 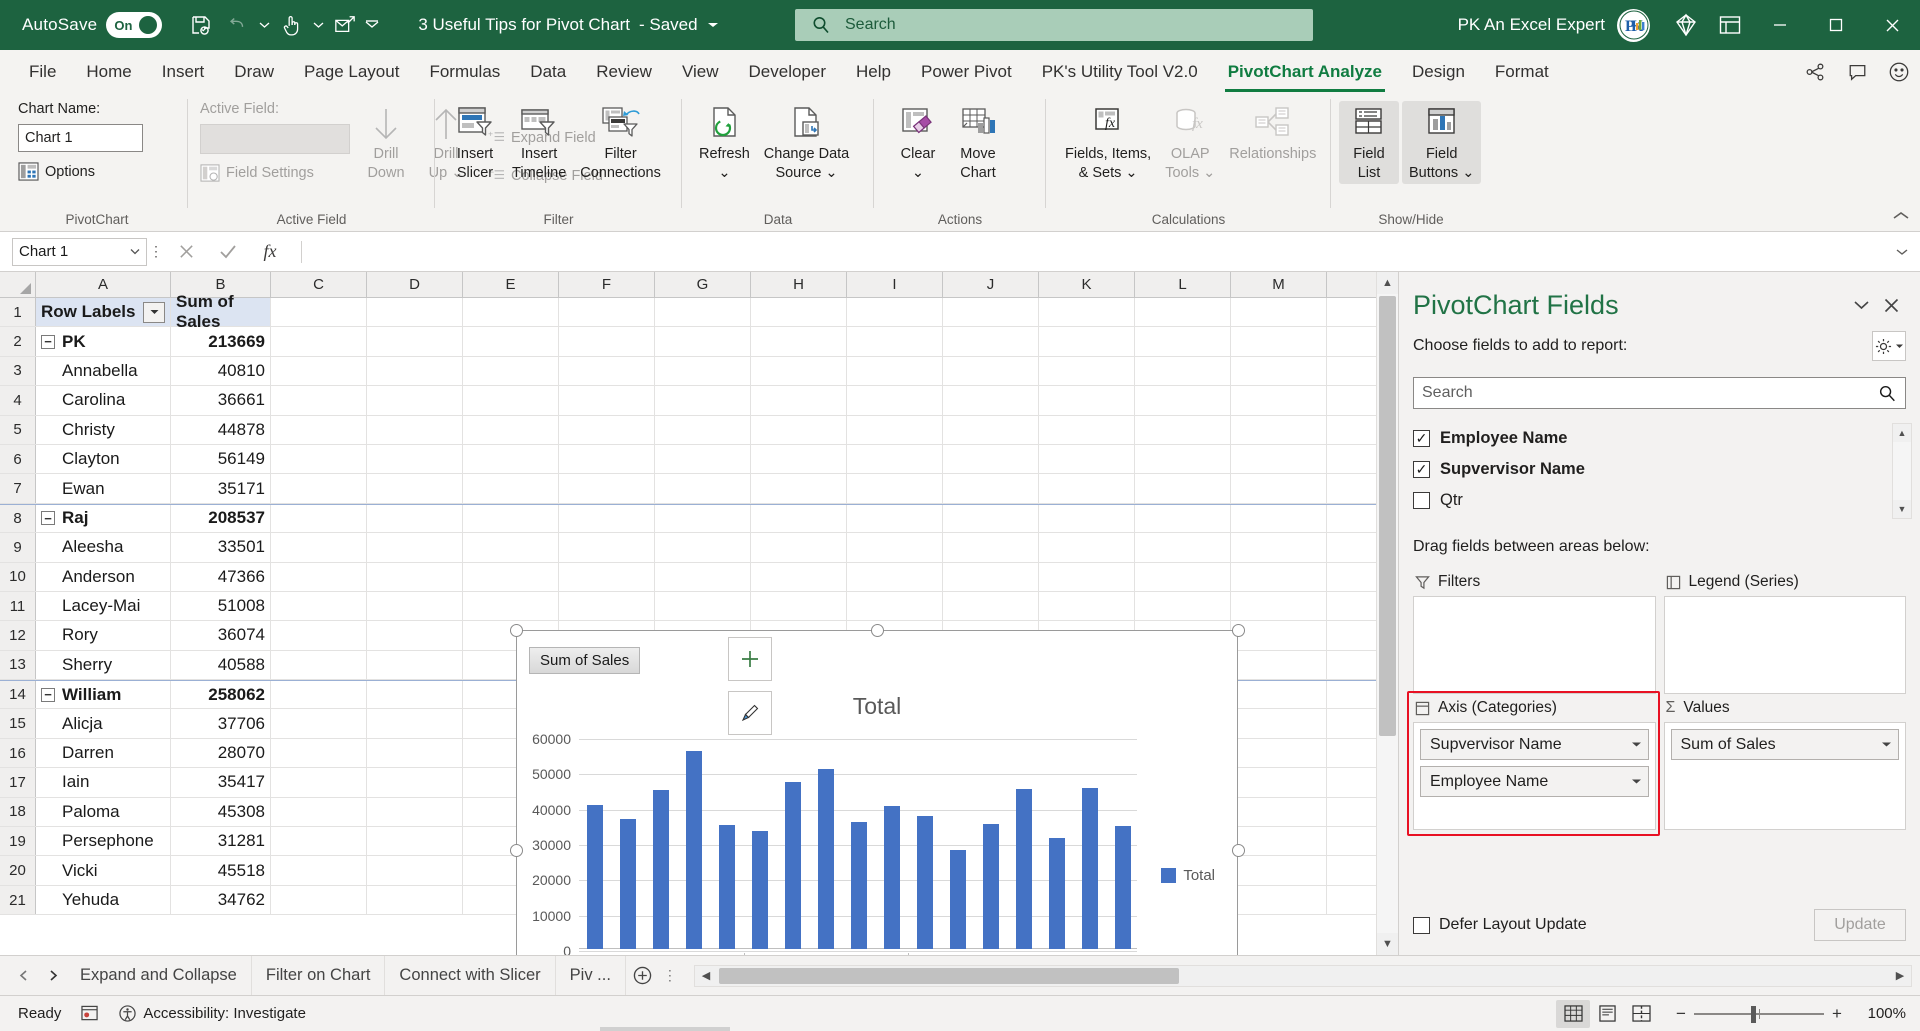 I want to click on tab-data: Data, so click(x=548, y=72).